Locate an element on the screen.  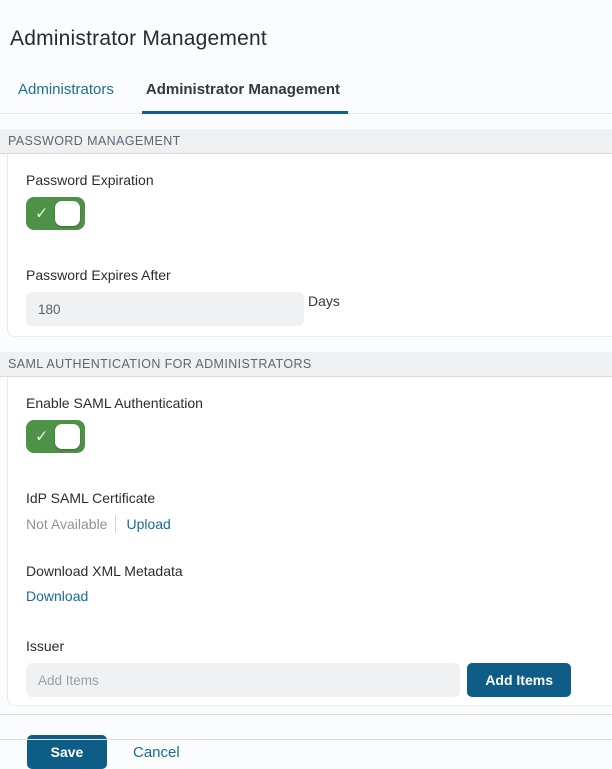
password-expiration-label: Password Expiration is located at coordinates (90, 180).